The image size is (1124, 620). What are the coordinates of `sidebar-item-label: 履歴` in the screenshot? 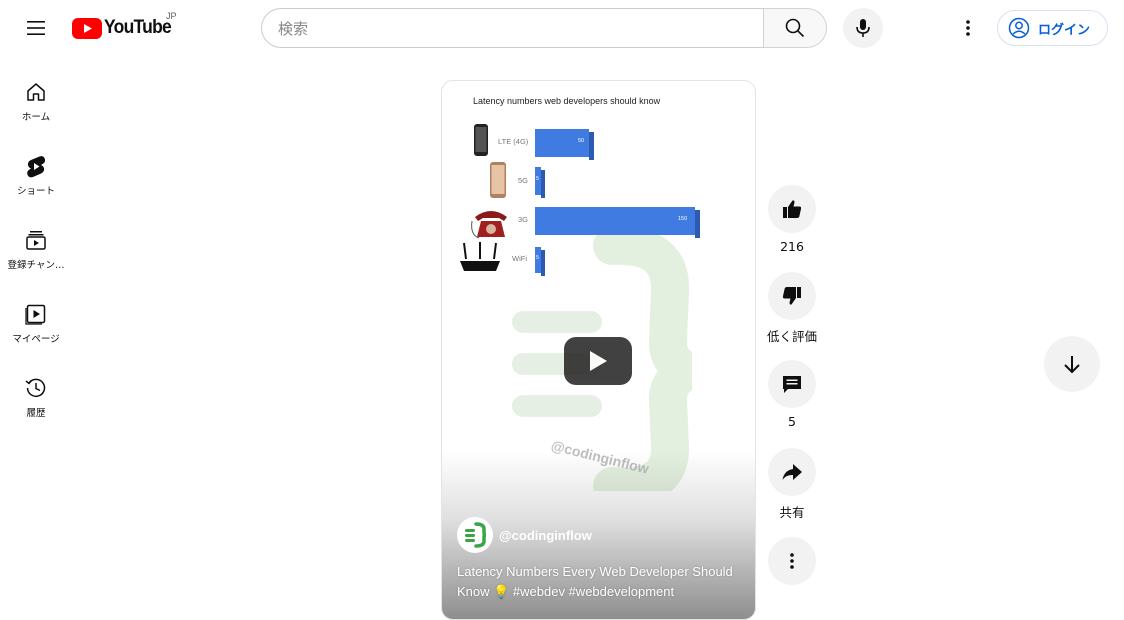 It's located at (36, 413).